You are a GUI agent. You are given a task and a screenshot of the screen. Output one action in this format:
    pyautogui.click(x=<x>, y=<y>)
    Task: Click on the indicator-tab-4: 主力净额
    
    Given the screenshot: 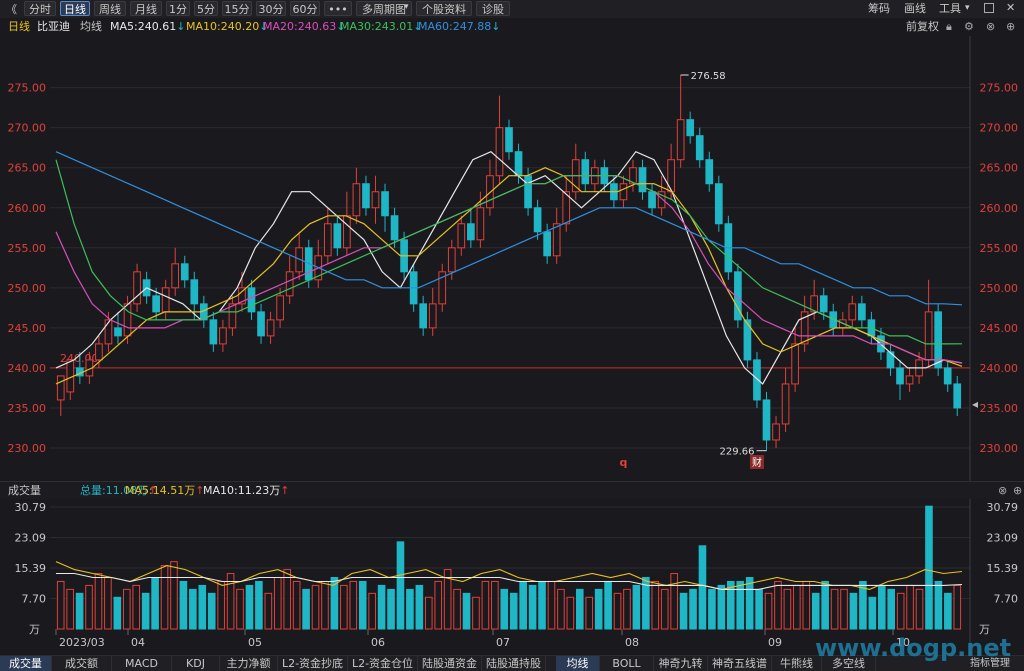 What is the action you would take?
    pyautogui.click(x=249, y=663)
    